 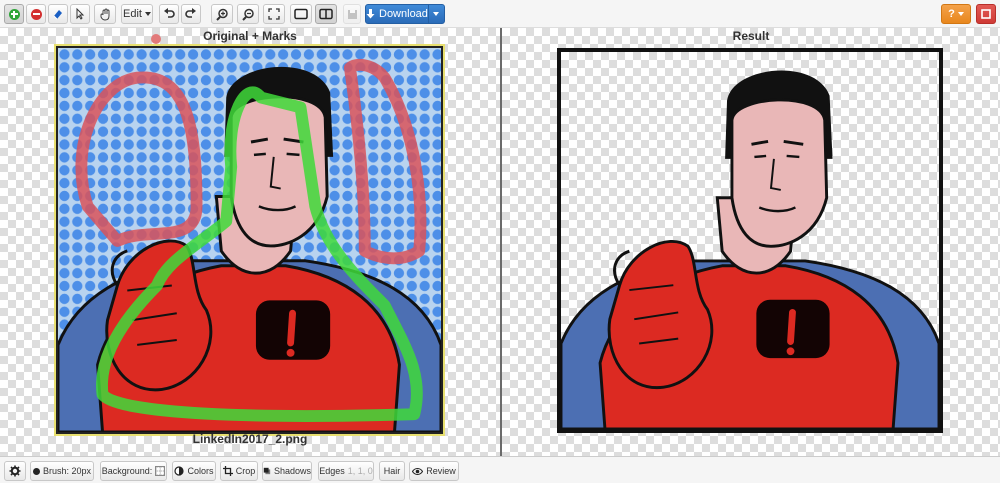 I want to click on zoom-in-button, so click(x=222, y=14).